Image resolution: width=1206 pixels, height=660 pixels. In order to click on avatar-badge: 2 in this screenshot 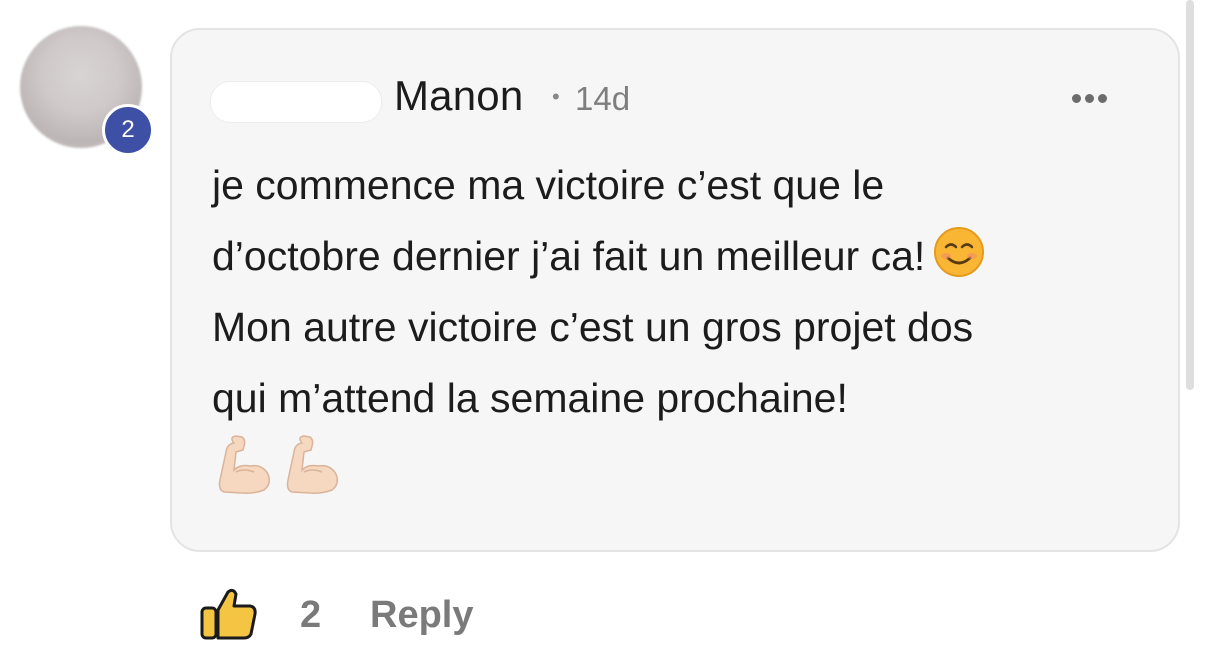, I will do `click(128, 130)`.